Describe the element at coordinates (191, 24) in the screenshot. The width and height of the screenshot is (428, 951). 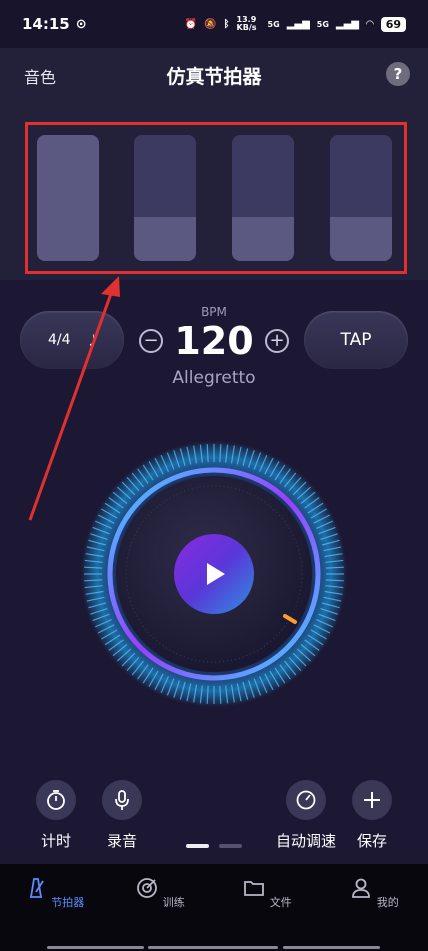
I see `alarm-icon: ⏰` at that location.